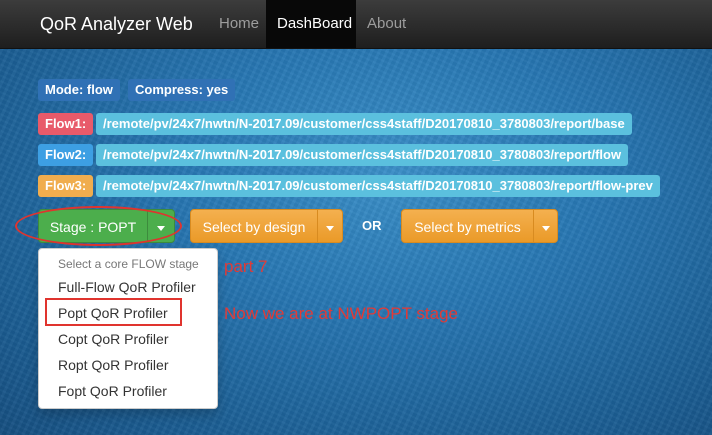 The image size is (712, 435). Describe the element at coordinates (113, 312) in the screenshot. I see `highlight-box` at that location.